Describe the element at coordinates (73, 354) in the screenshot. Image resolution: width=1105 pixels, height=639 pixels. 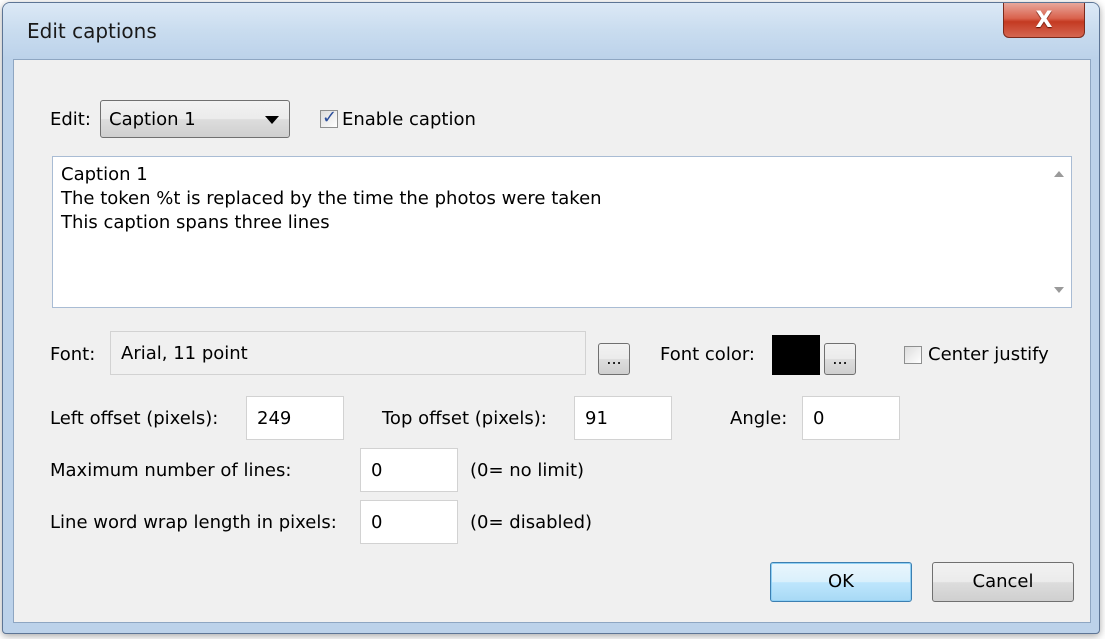
I see `font-label: Font:` at that location.